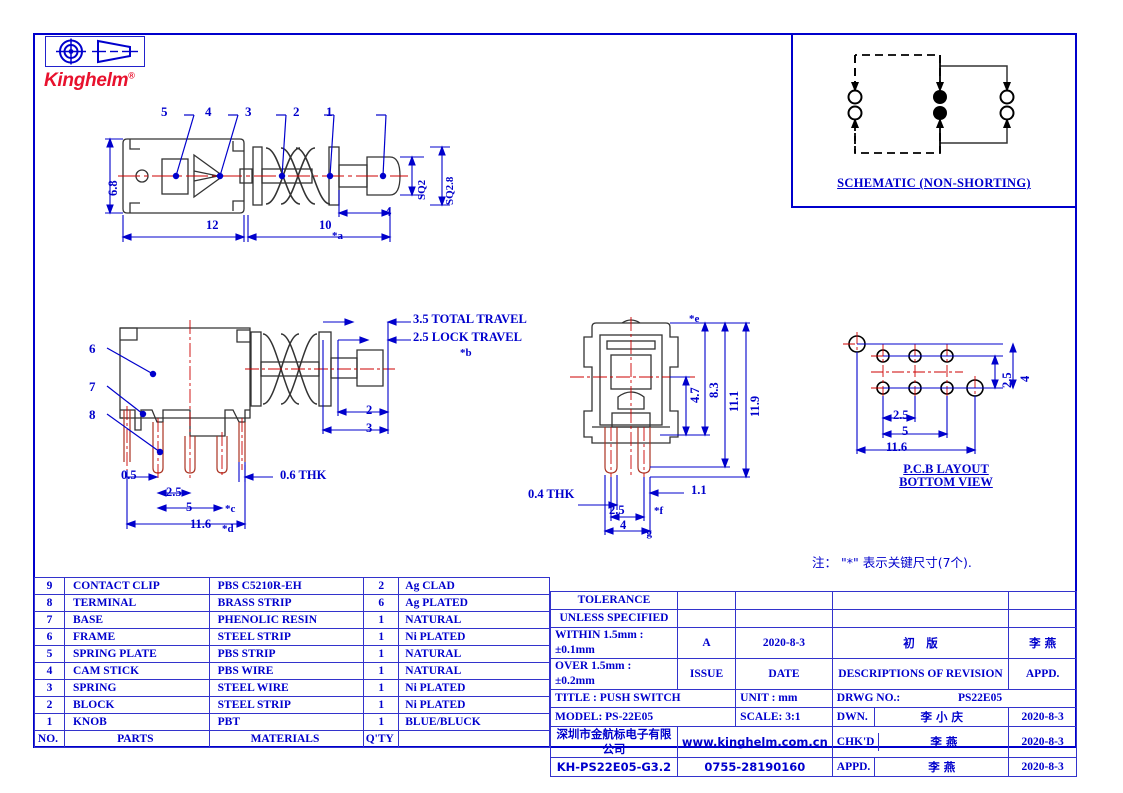  What do you see at coordinates (230, 509) in the screenshot?
I see `dim-star-c: *c` at bounding box center [230, 509].